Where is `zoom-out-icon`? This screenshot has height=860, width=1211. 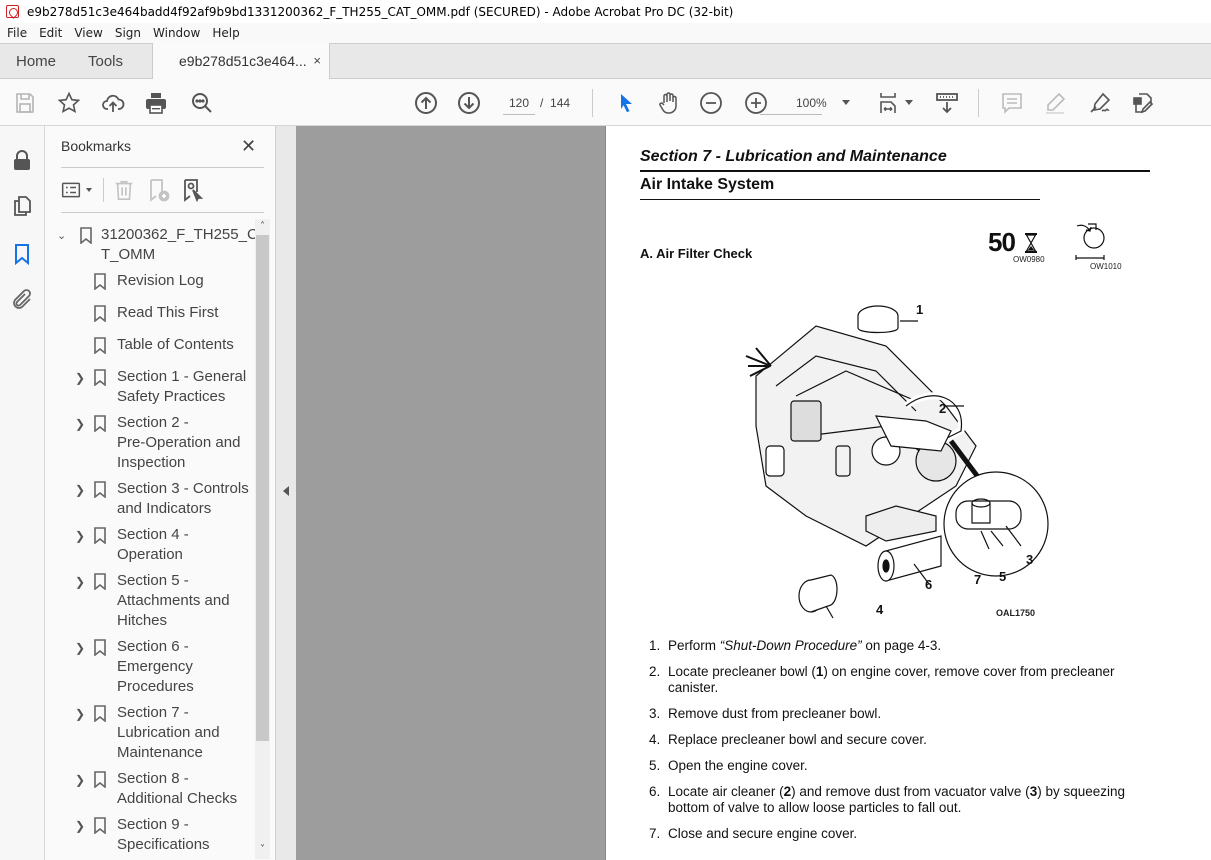
zoom-out-icon is located at coordinates (711, 103).